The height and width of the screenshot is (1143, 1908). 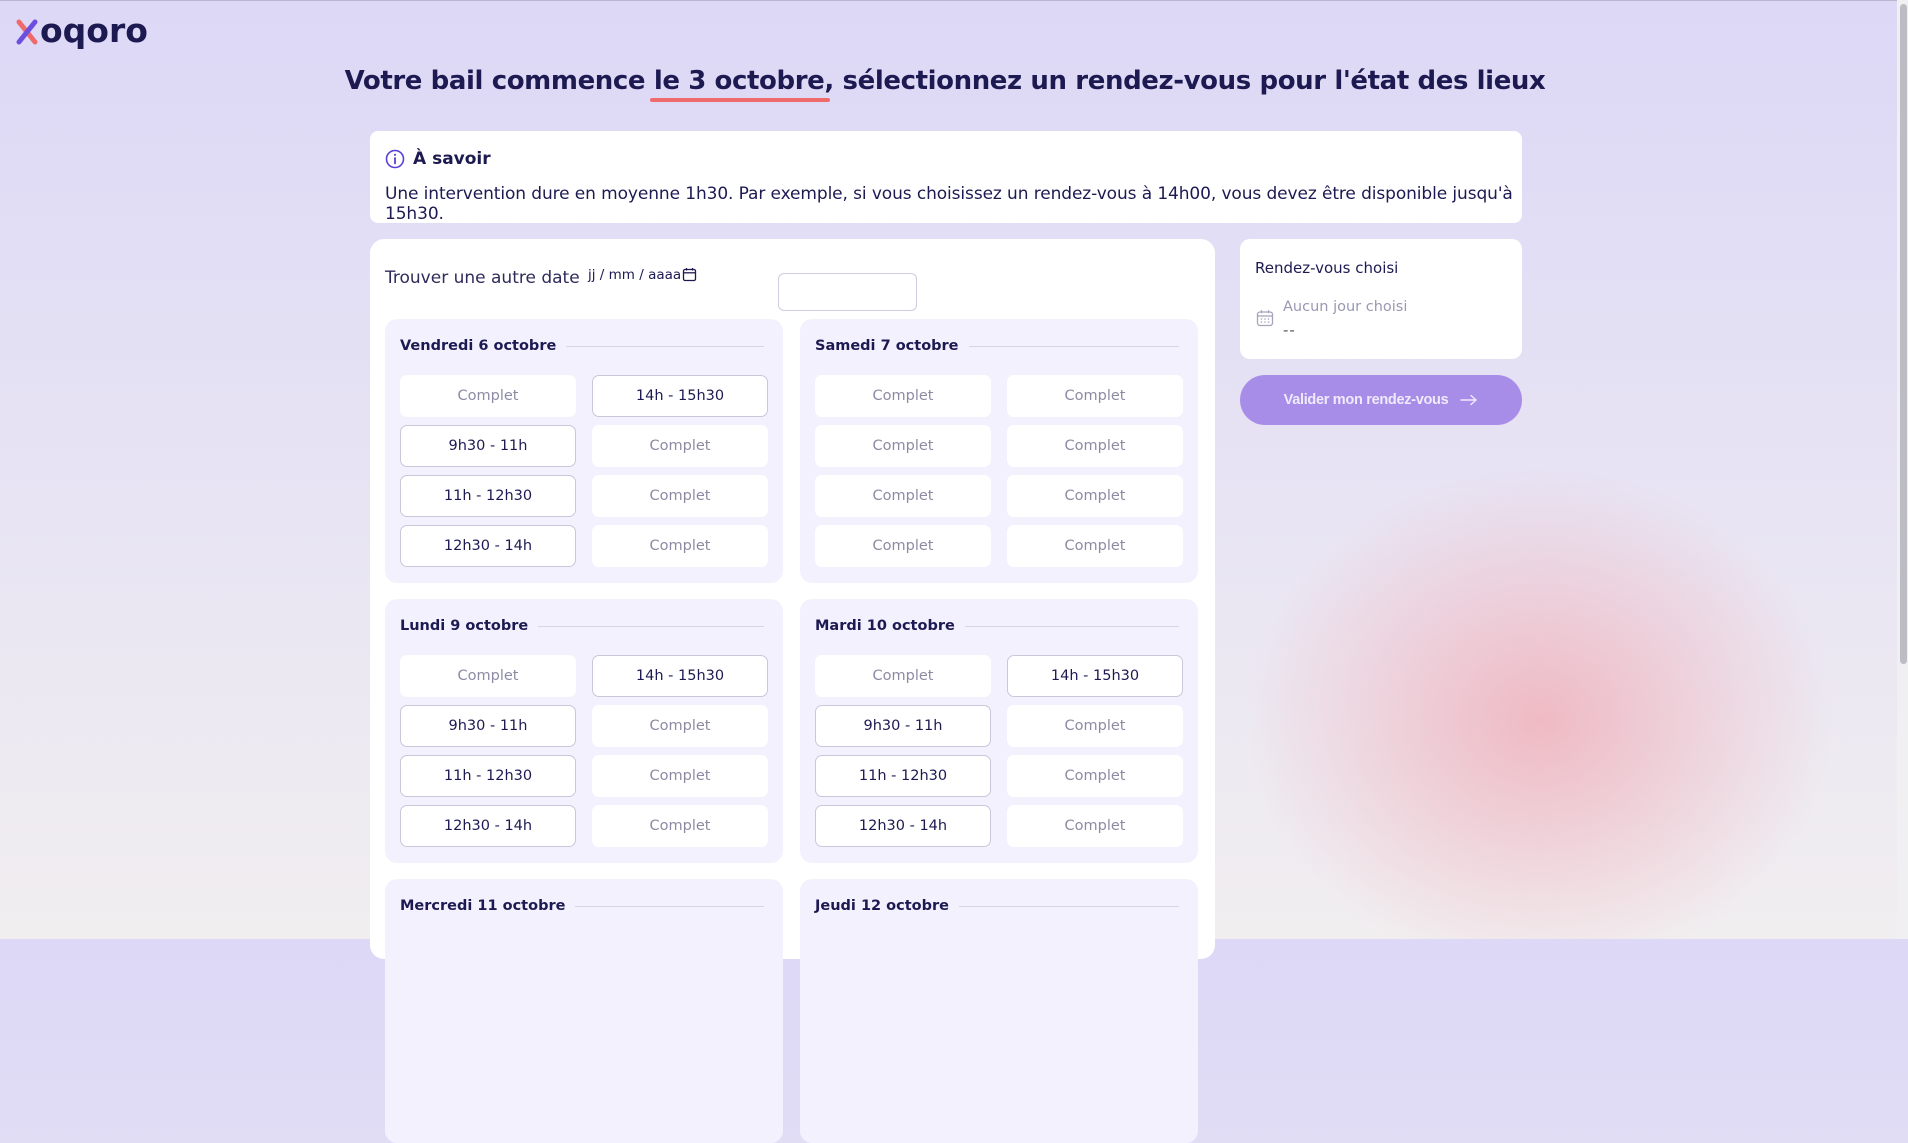 I want to click on date-field: jj / mm / aaaa, so click(x=745, y=283).